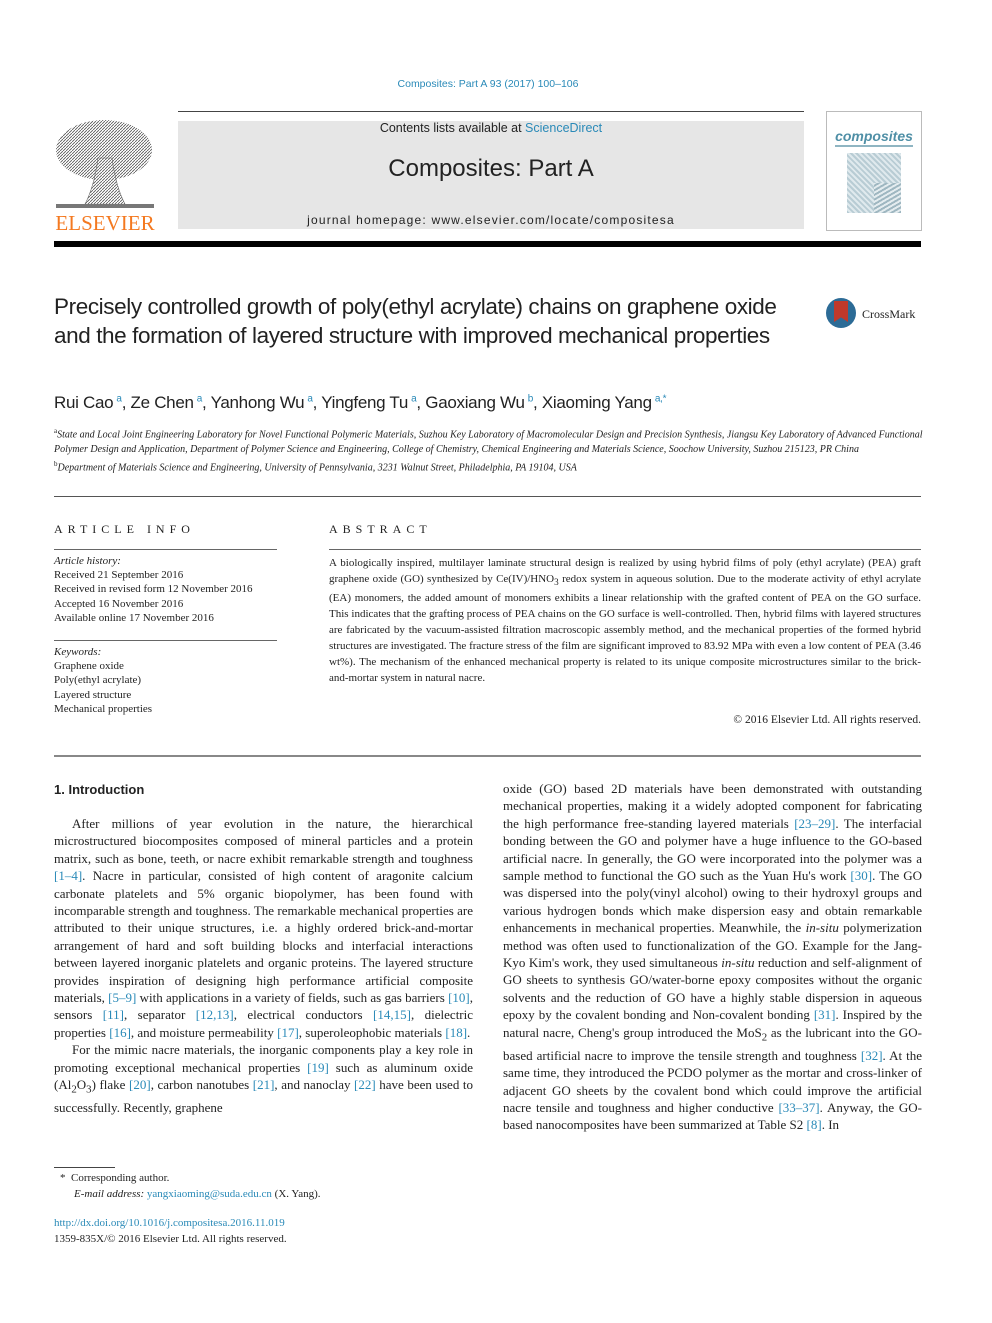 The image size is (992, 1323). What do you see at coordinates (259, 402) in the screenshot?
I see `author-name: Yanhong Wu` at bounding box center [259, 402].